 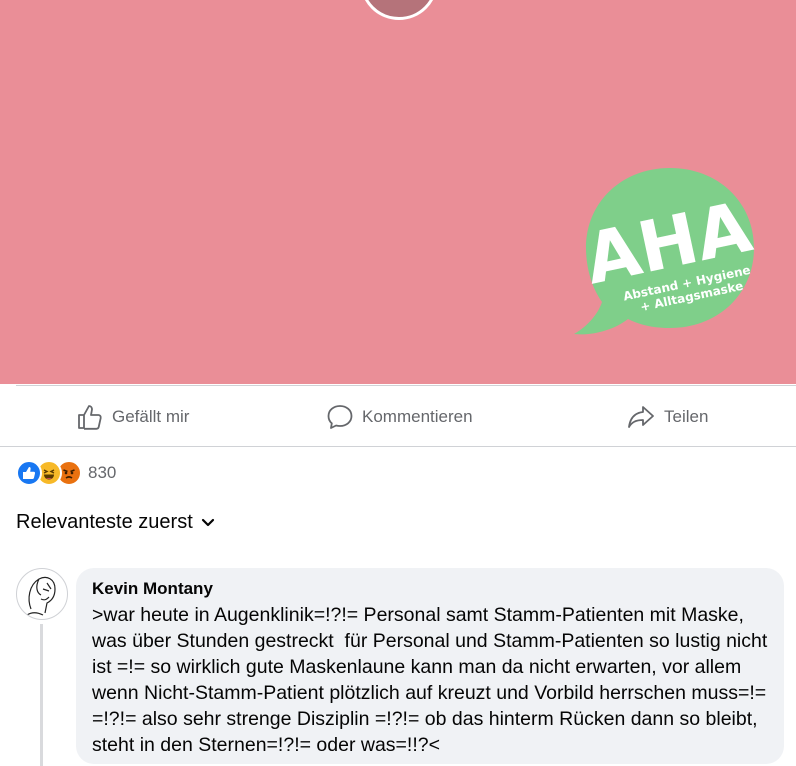 What do you see at coordinates (90, 417) in the screenshot?
I see `thumbs-up-icon` at bounding box center [90, 417].